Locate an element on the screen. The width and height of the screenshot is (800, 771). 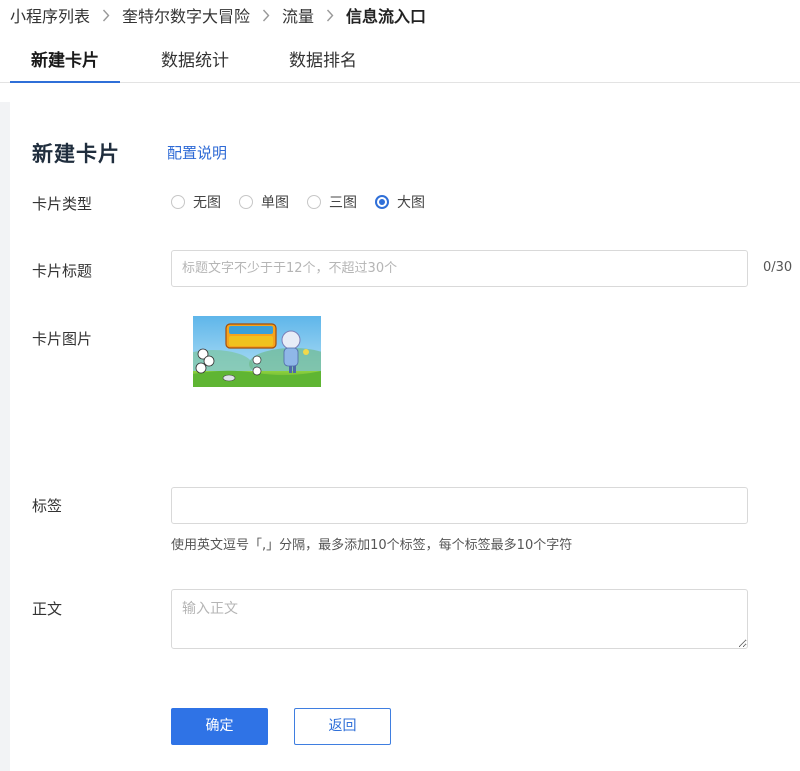
radio-single-image: 单图 is located at coordinates (264, 202).